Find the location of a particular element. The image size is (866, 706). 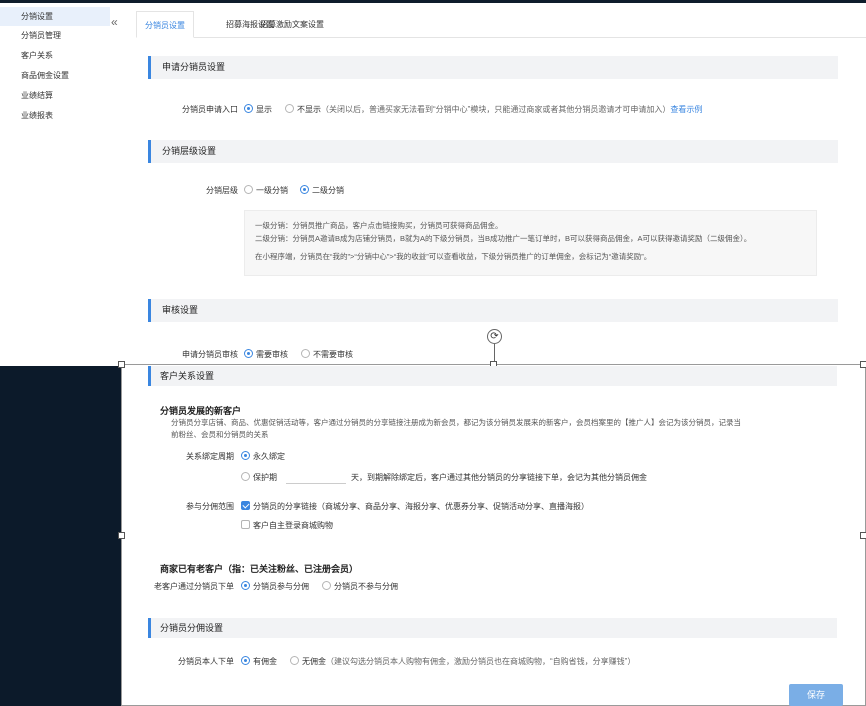

section-level-header: 分销层级设置 is located at coordinates (493, 151).